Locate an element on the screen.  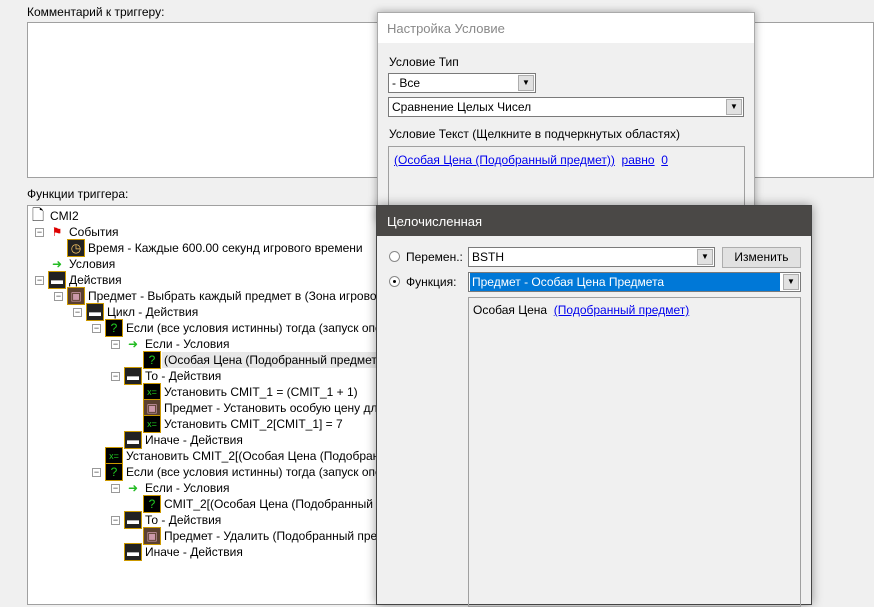
document-icon: 🗋 is located at coordinates (38, 215).